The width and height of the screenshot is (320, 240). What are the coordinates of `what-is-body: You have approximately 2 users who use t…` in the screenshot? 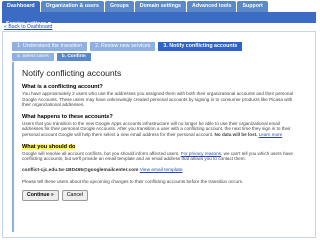 It's located at (158, 99).